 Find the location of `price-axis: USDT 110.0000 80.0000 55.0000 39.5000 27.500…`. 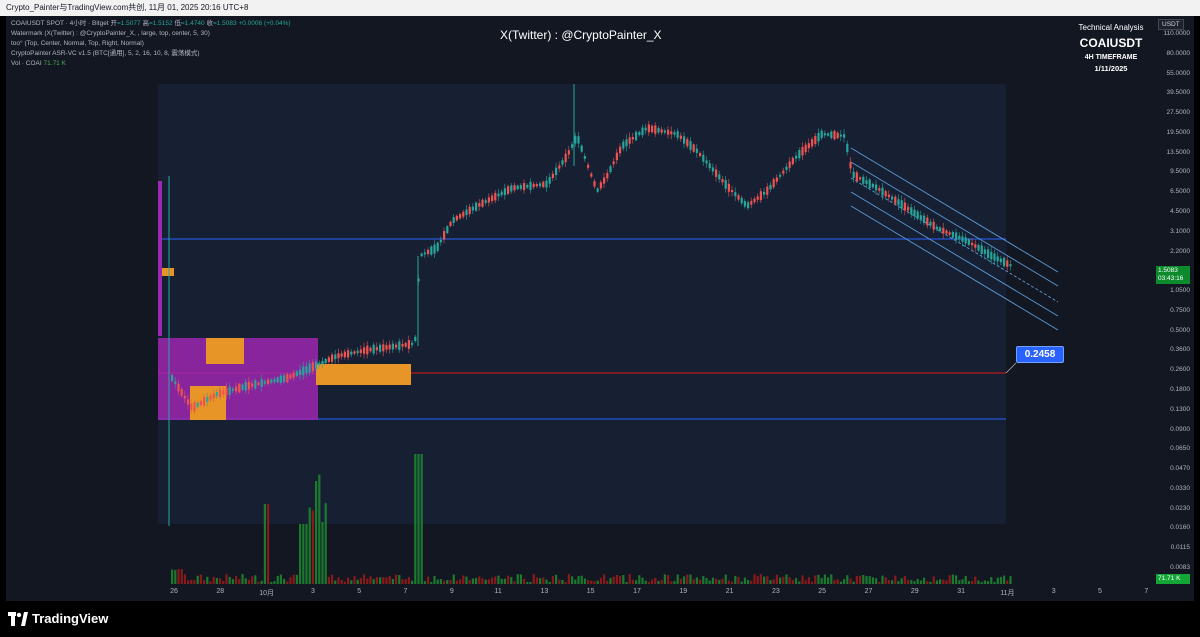

price-axis: USDT 110.0000 80.0000 55.0000 39.5000 27.500… is located at coordinates (1173, 301).